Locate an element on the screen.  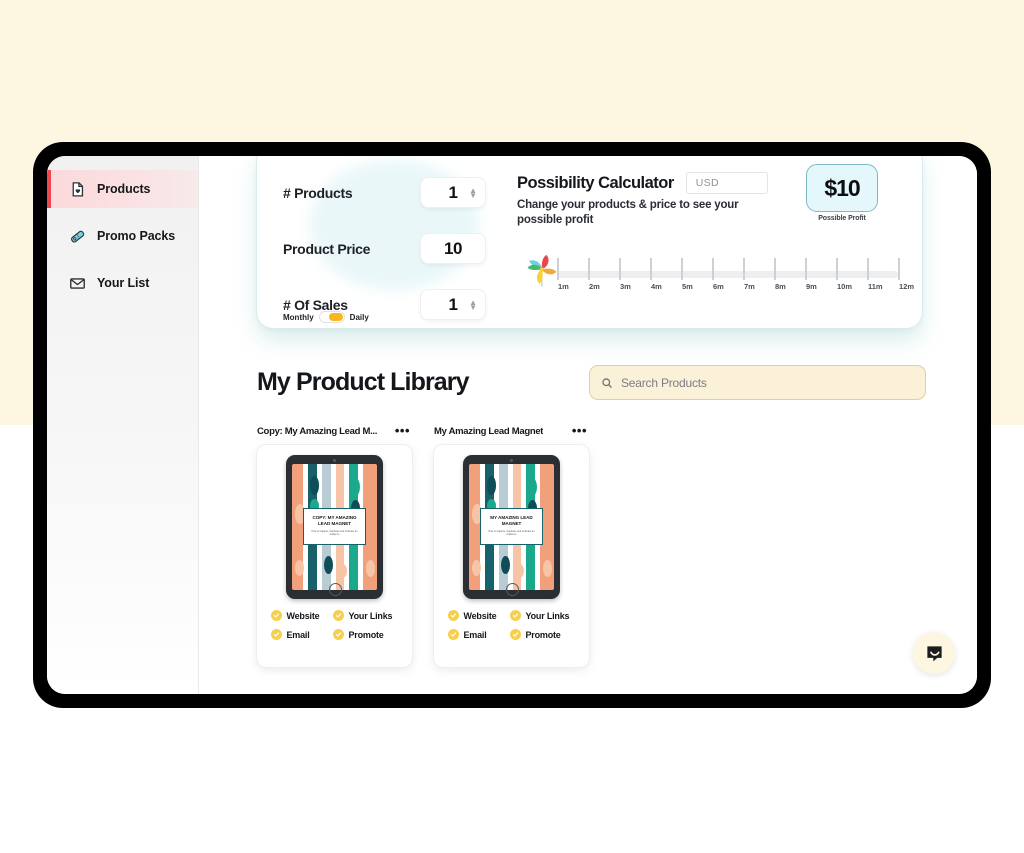
sidebar-item-products: Products is located at coordinates (122, 189).